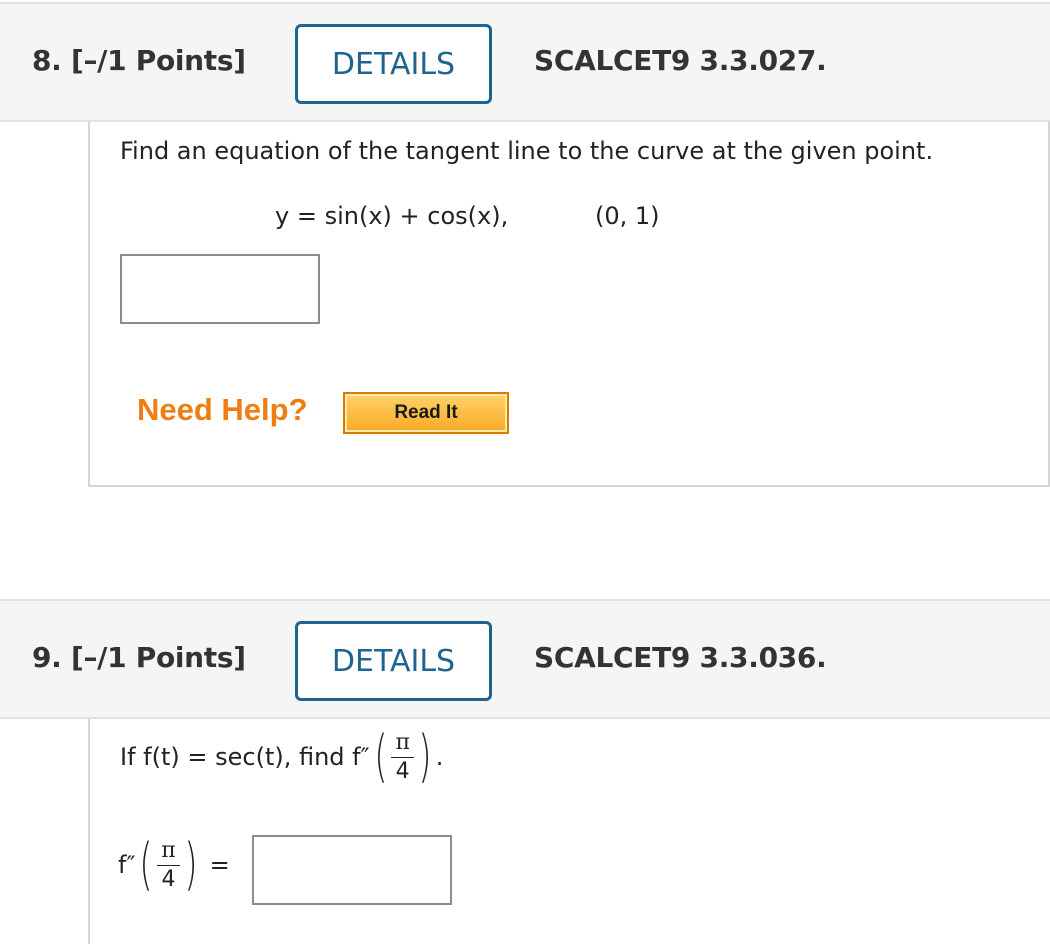  Describe the element at coordinates (219, 865) in the screenshot. I see `answer-equals-sign: =` at that location.